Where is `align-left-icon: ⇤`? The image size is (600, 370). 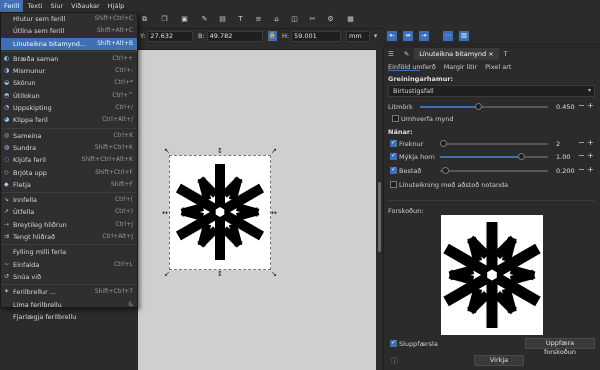 align-left-icon: ⇤ is located at coordinates (392, 36).